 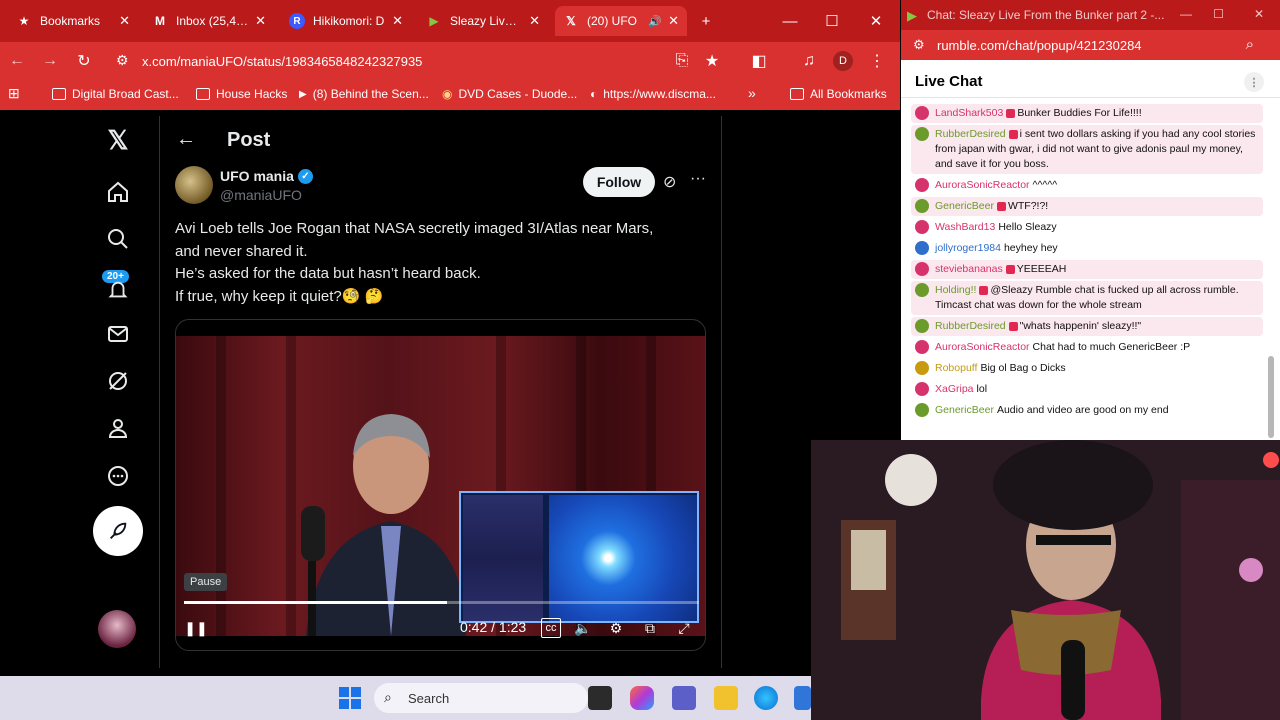 What do you see at coordinates (17, 61) in the screenshot?
I see `back-icon: ←` at bounding box center [17, 61].